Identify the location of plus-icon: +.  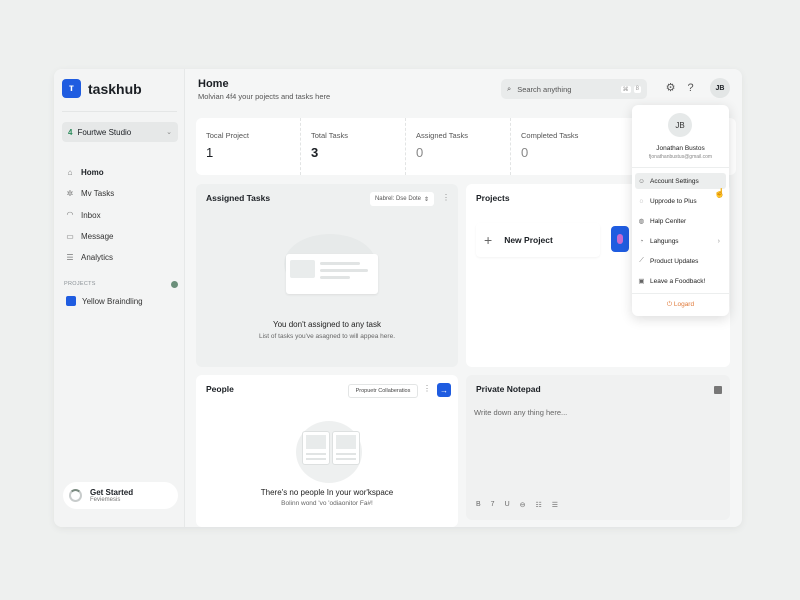
(488, 240).